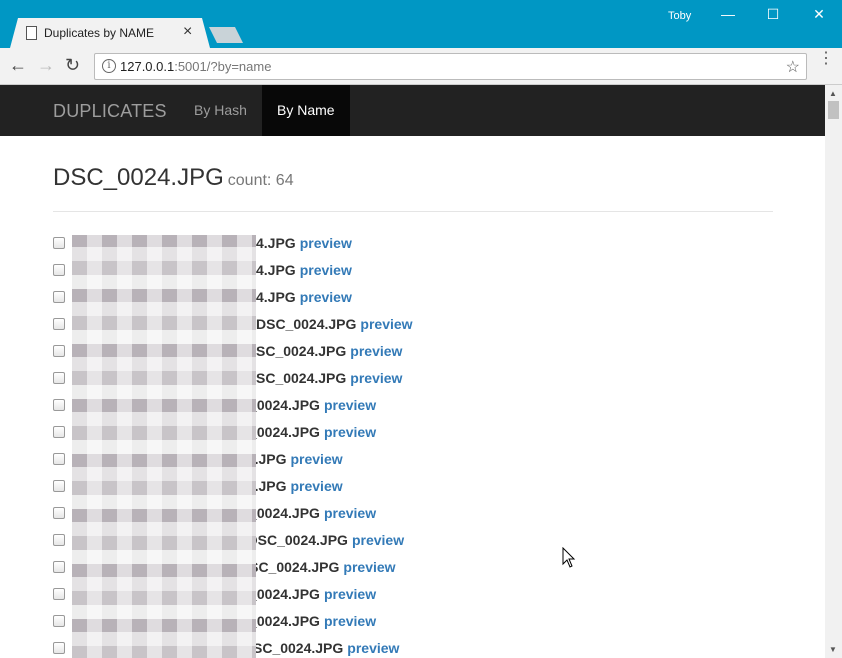  What do you see at coordinates (164, 446) in the screenshot?
I see `redacted-path-area` at bounding box center [164, 446].